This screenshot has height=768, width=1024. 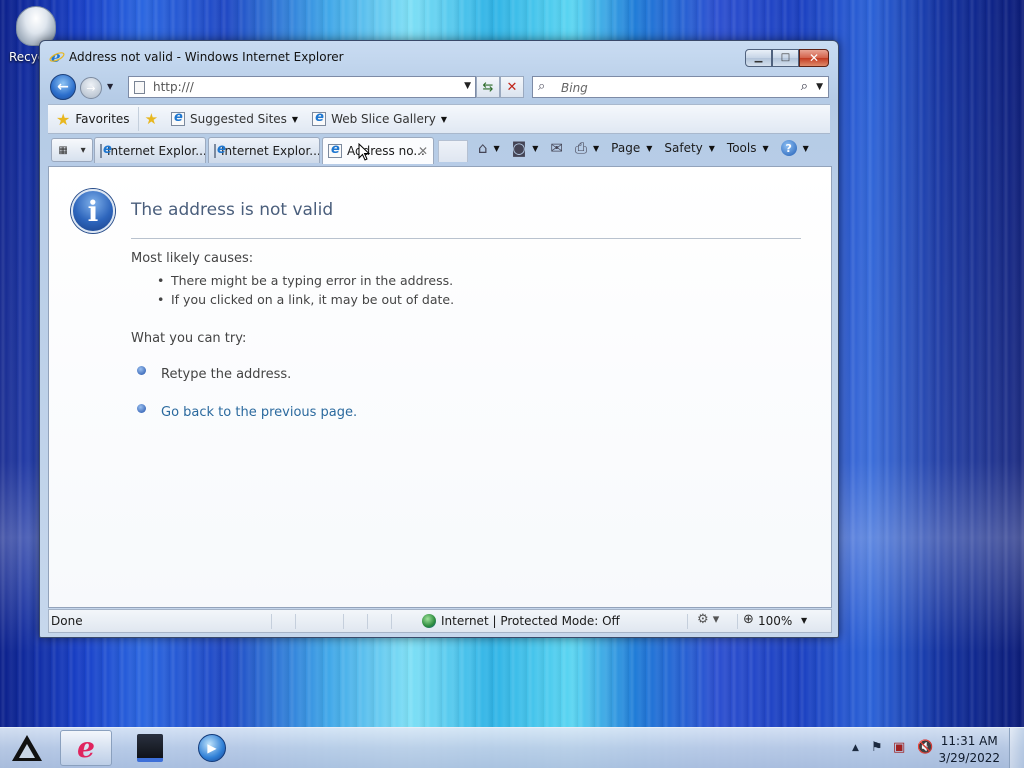 I want to click on go-back-link: Go back to the previous page., so click(x=247, y=412).